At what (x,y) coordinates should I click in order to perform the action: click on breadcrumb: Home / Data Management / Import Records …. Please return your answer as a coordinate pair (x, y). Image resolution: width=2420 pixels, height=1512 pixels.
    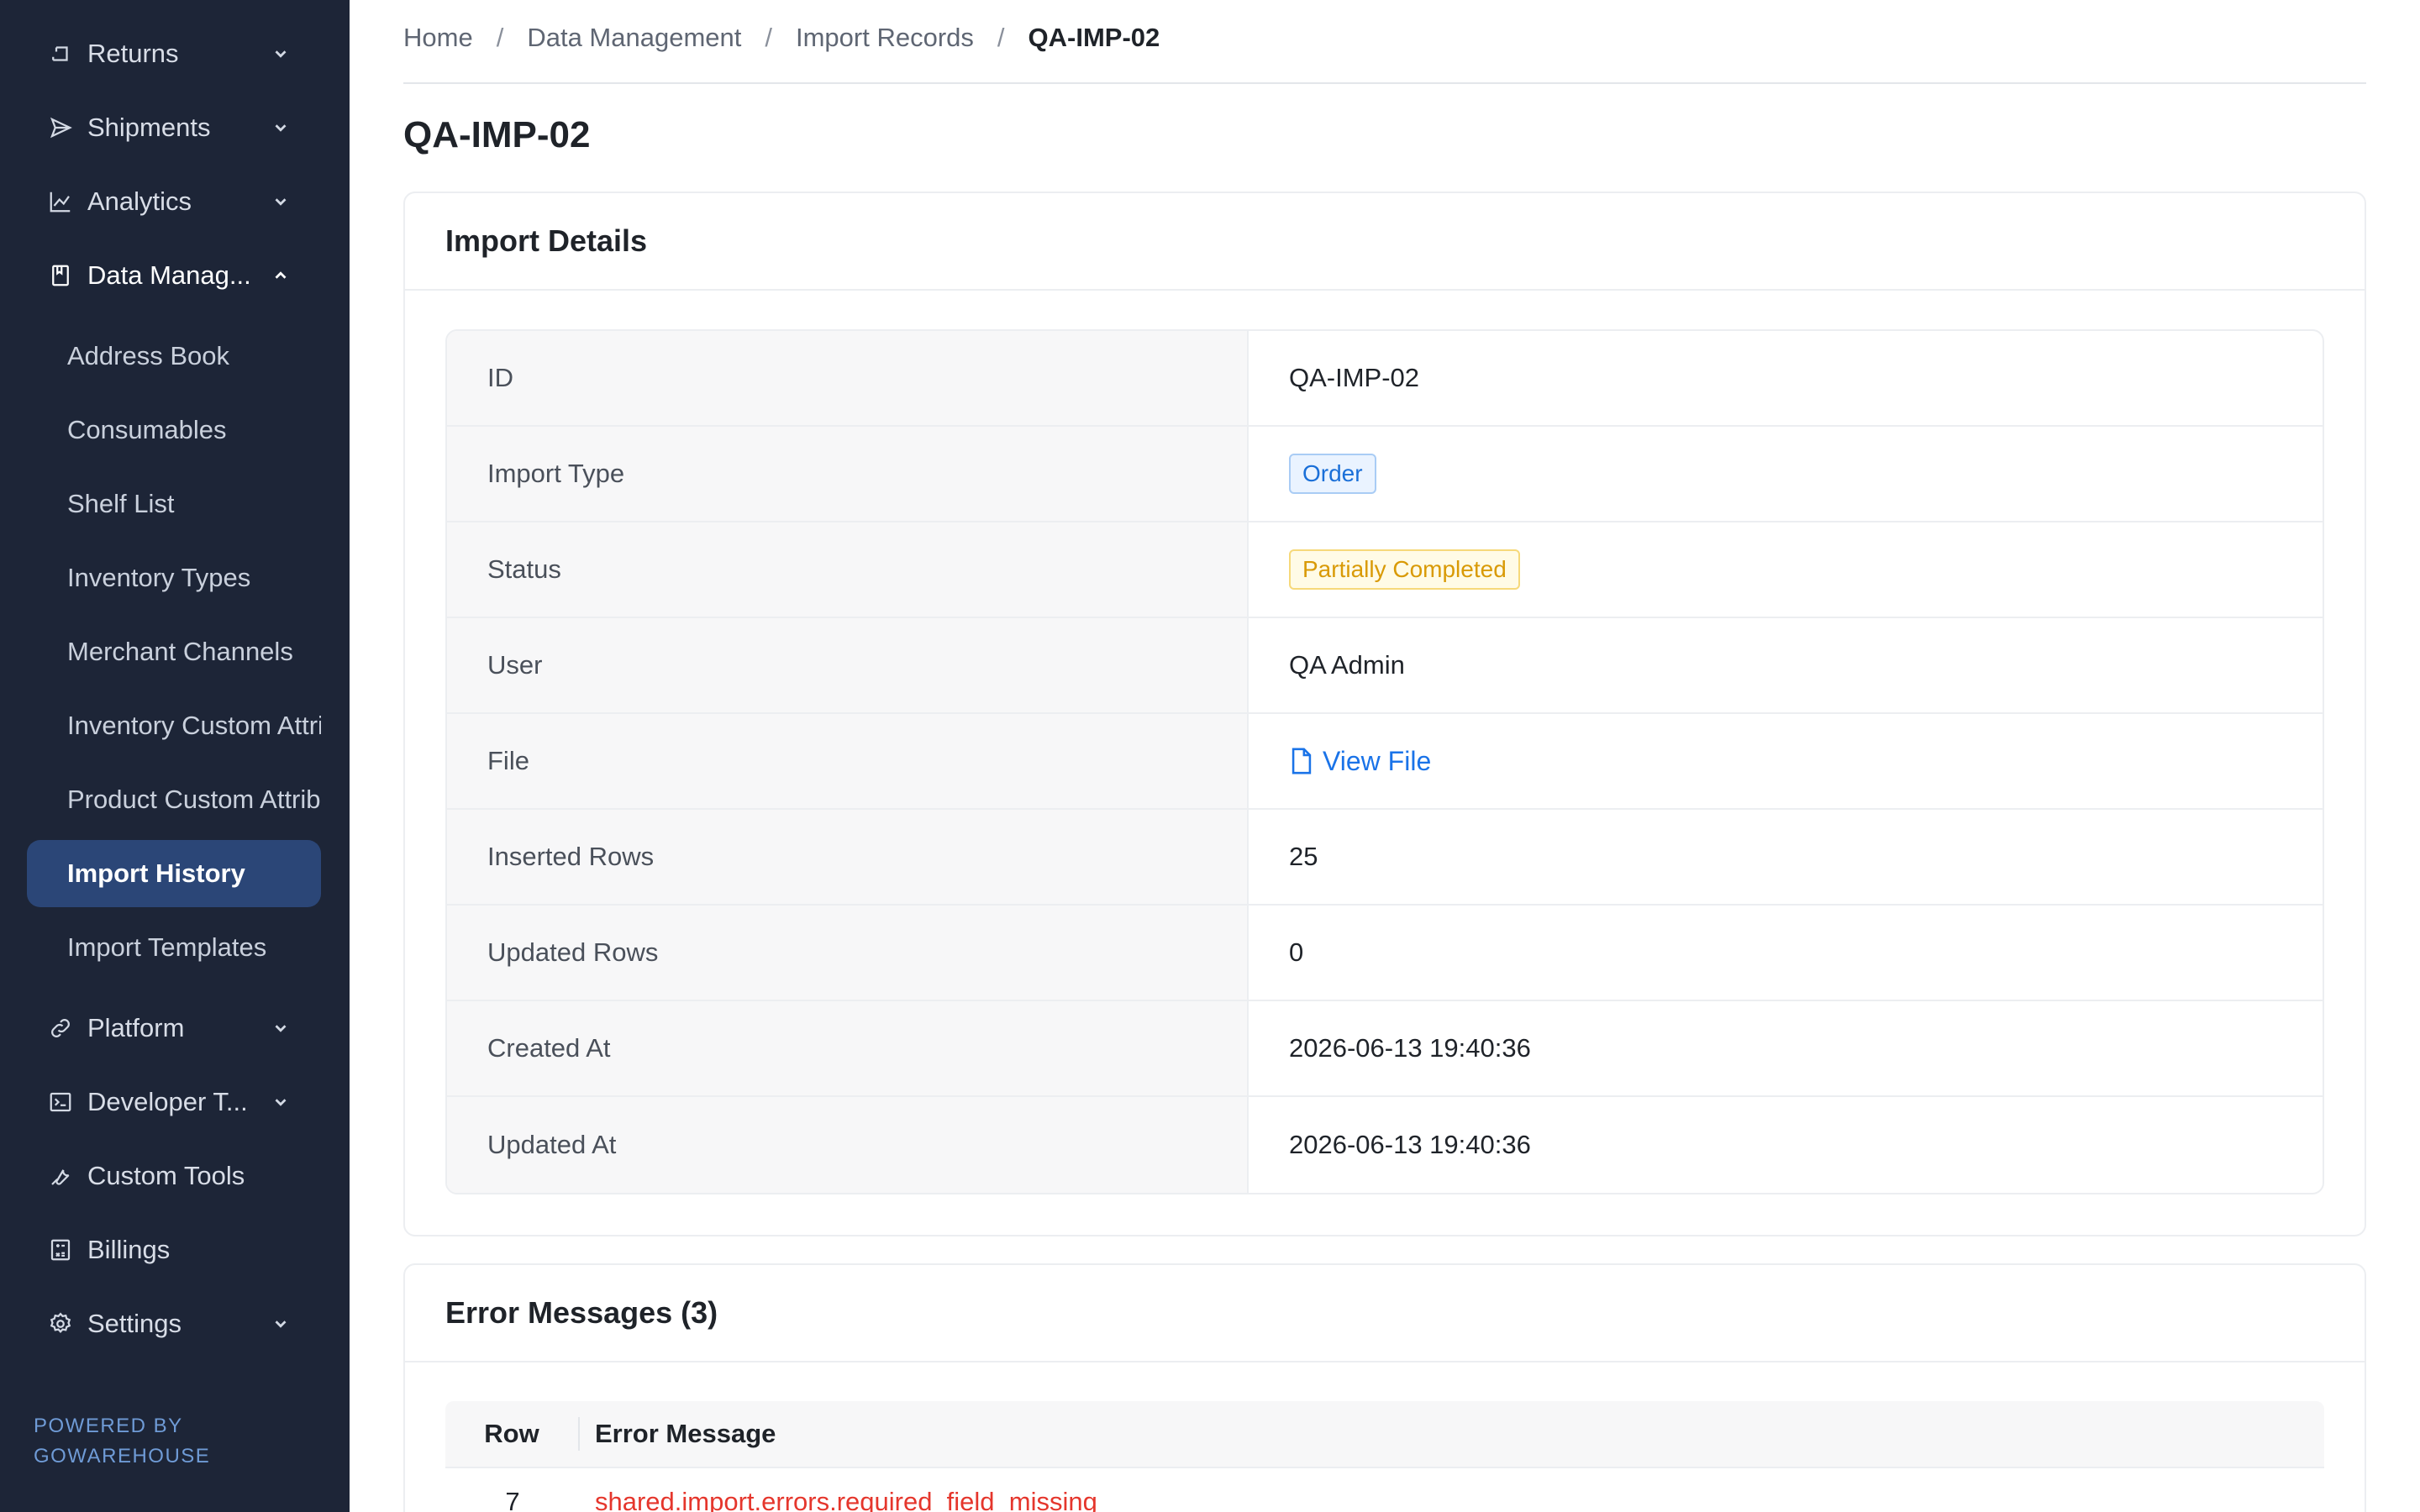
    Looking at the image, I should click on (781, 37).